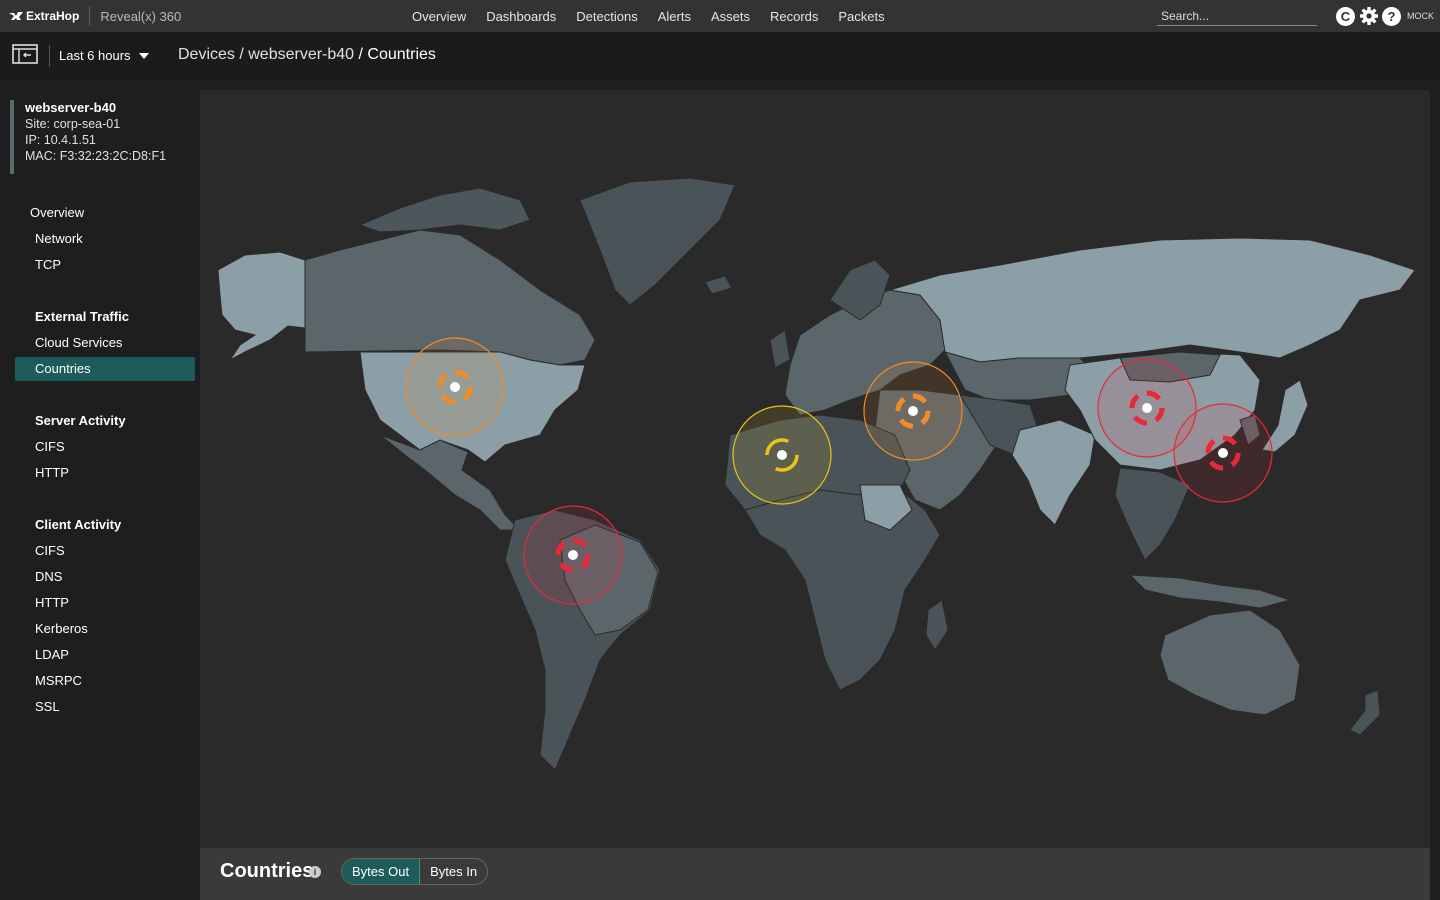  I want to click on top-icons: C ? MOCK, so click(1385, 16).